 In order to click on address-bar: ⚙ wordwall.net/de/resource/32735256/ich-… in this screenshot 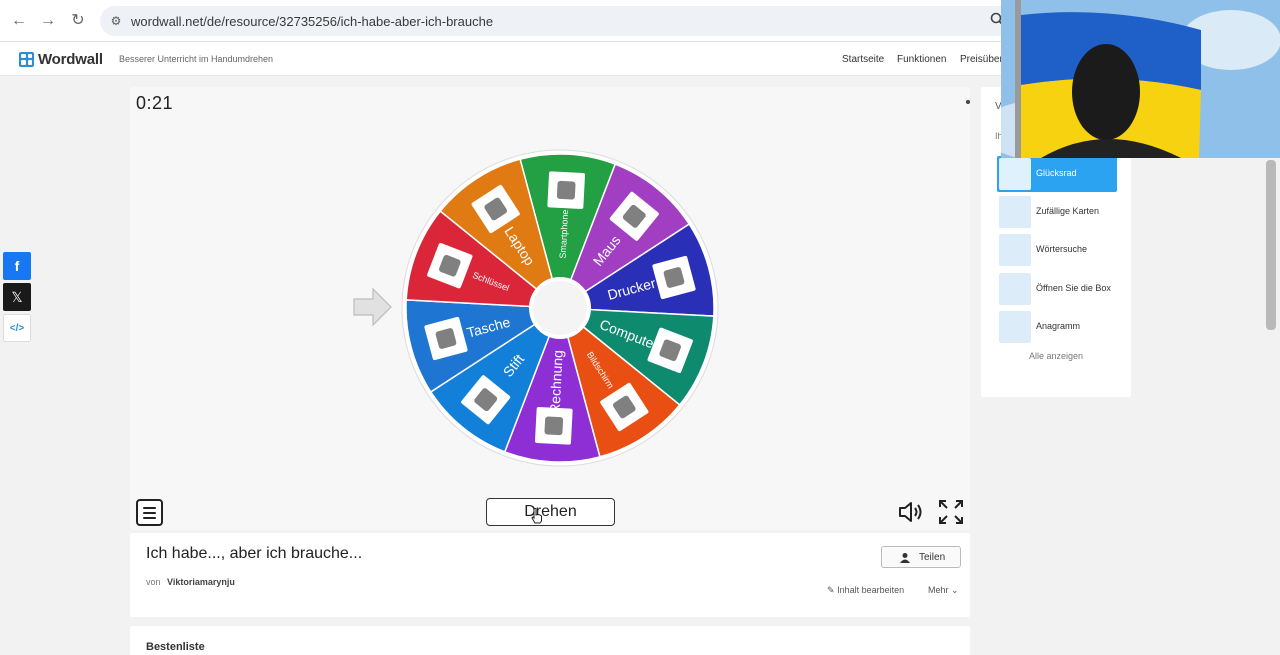, I will do `click(560, 21)`.